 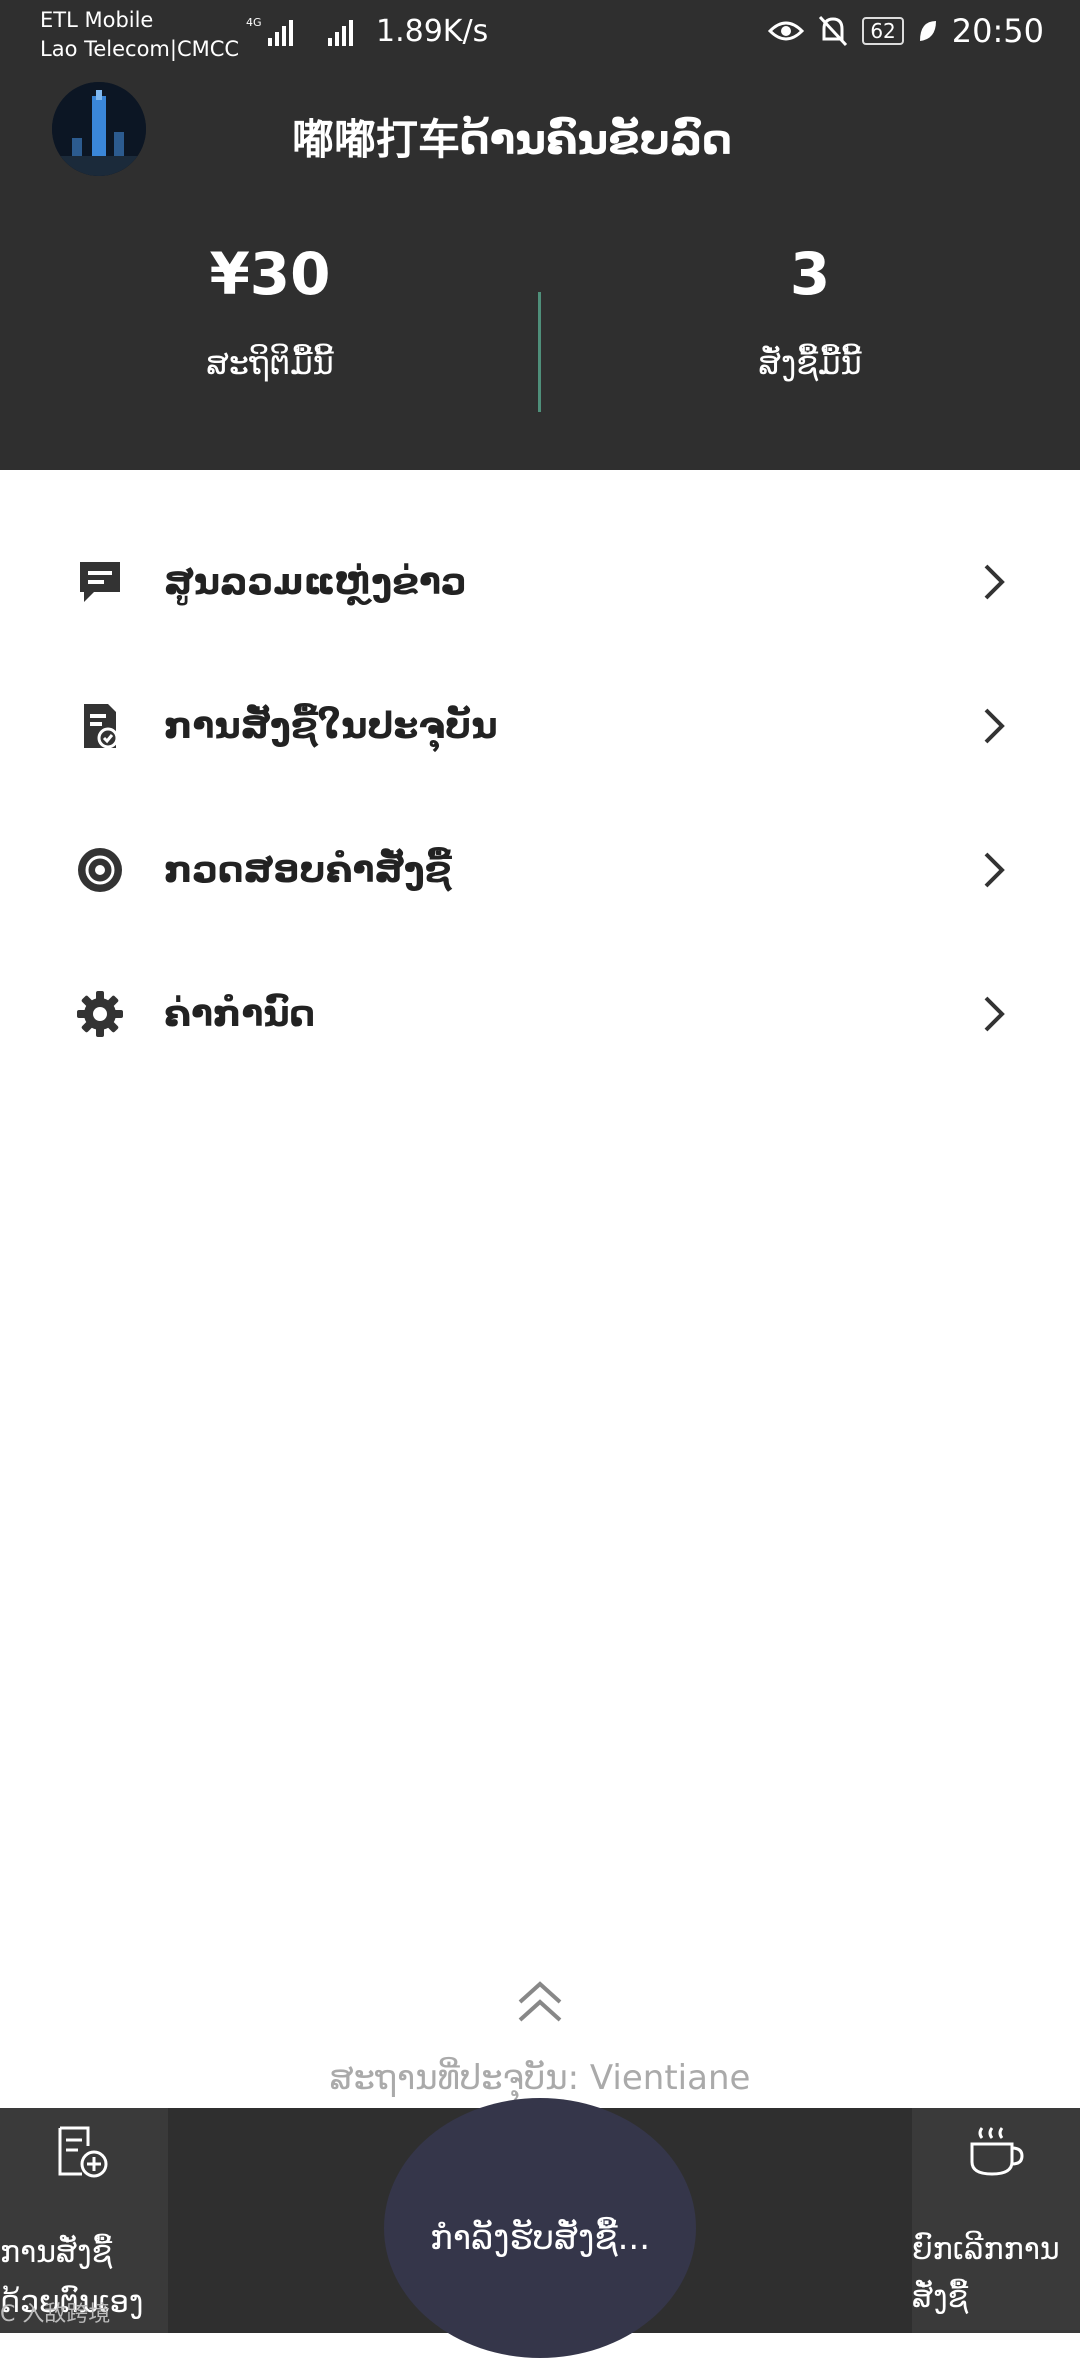 I want to click on battery-indicator: 62, so click(x=883, y=31).